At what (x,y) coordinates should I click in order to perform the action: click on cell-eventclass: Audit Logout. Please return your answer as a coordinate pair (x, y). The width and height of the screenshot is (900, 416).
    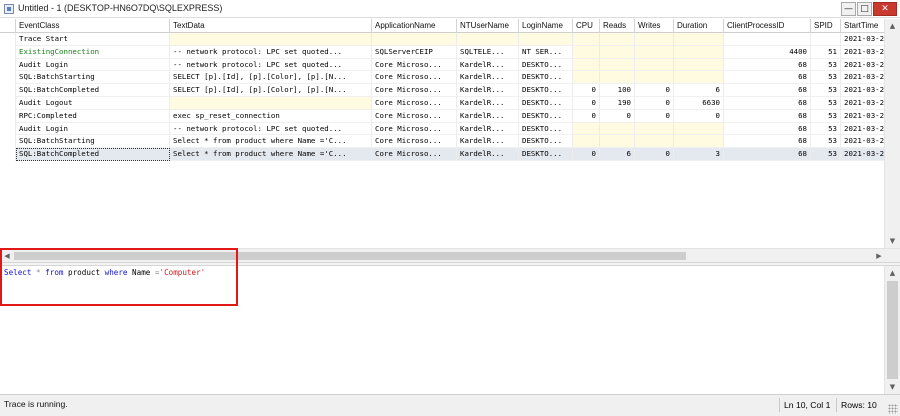
    Looking at the image, I should click on (93, 103).